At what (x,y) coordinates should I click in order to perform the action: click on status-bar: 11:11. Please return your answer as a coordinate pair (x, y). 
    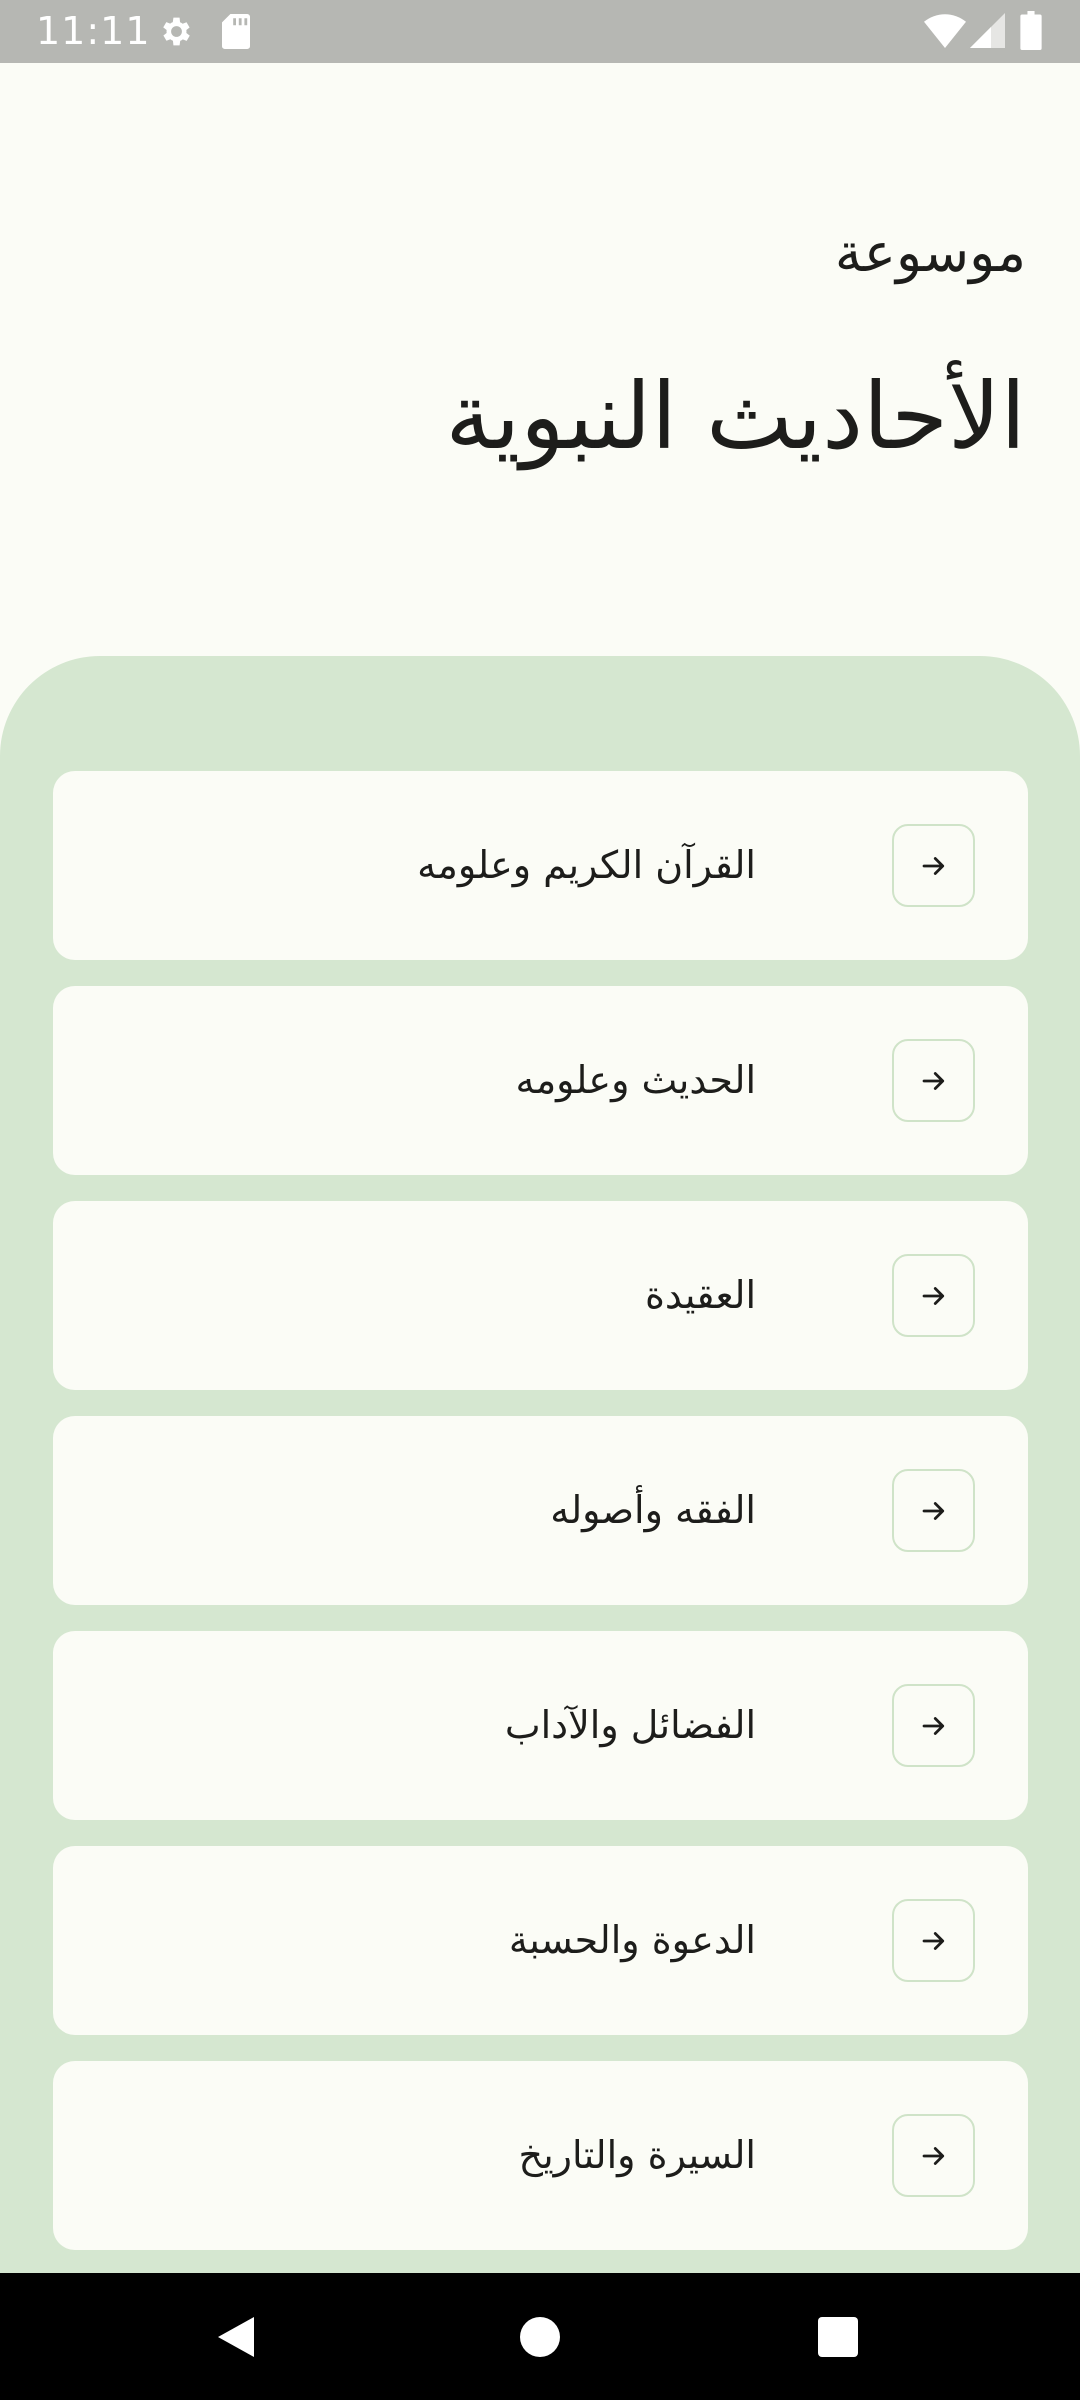
    Looking at the image, I should click on (540, 31).